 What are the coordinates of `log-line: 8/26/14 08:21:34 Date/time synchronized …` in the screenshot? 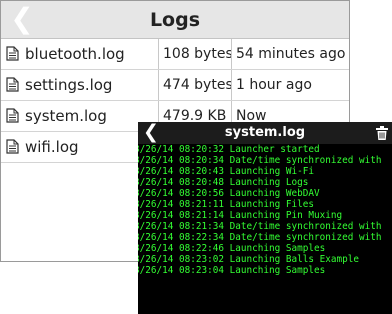 It's located at (260, 226).